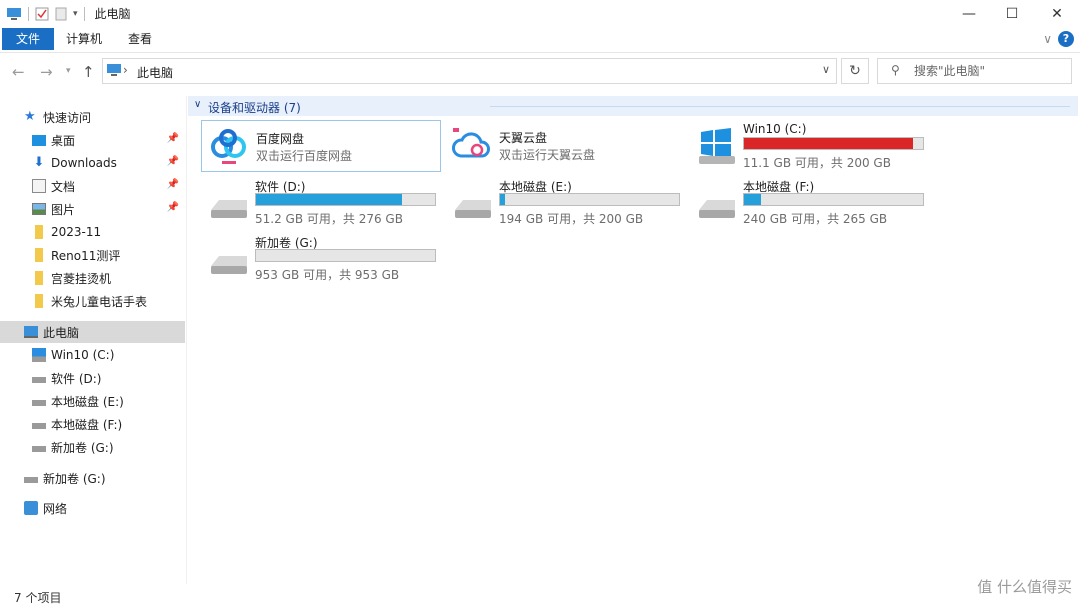  Describe the element at coordinates (92, 140) in the screenshot. I see `sidebar-item-desktop: 桌面 📌` at that location.